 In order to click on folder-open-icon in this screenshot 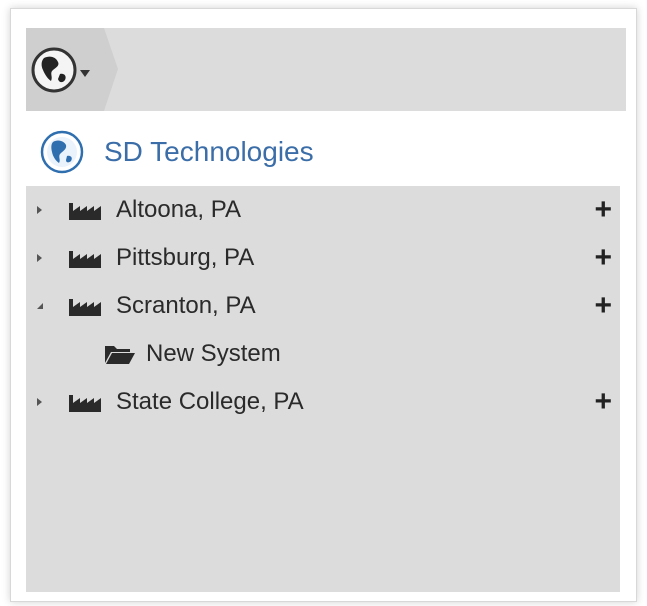, I will do `click(120, 355)`.